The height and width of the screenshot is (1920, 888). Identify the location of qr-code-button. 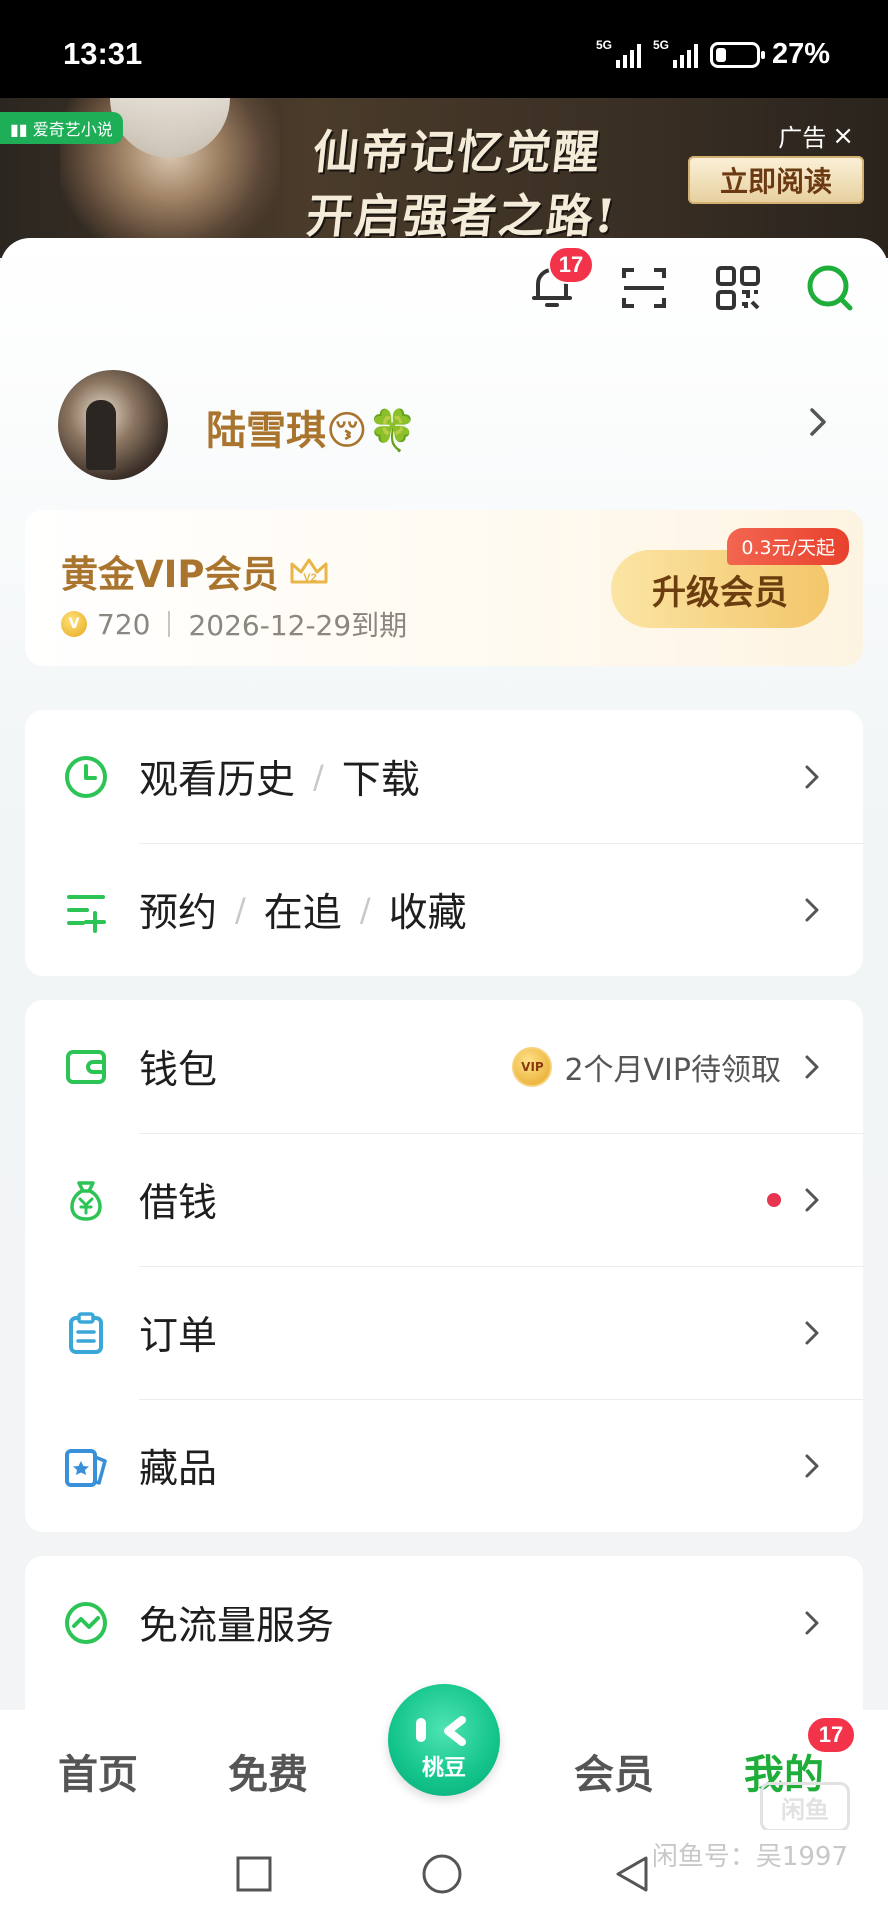
(738, 288).